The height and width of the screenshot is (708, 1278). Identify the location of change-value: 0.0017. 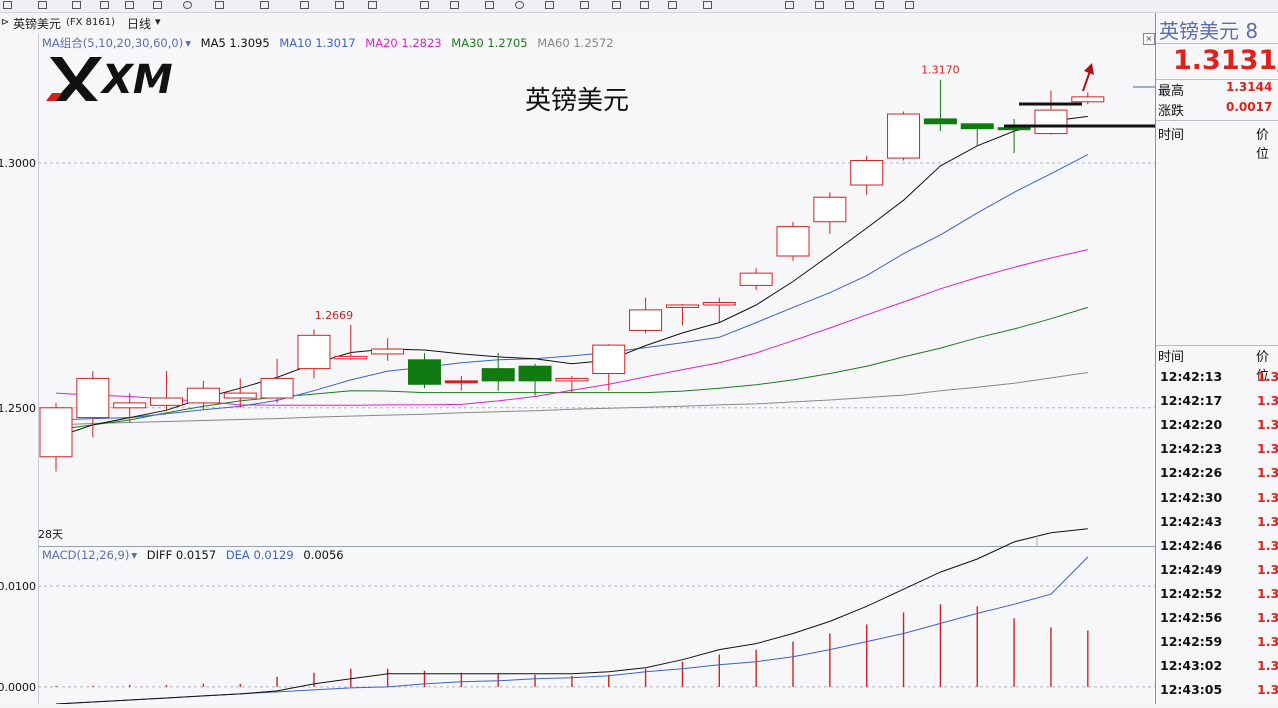
(1249, 107).